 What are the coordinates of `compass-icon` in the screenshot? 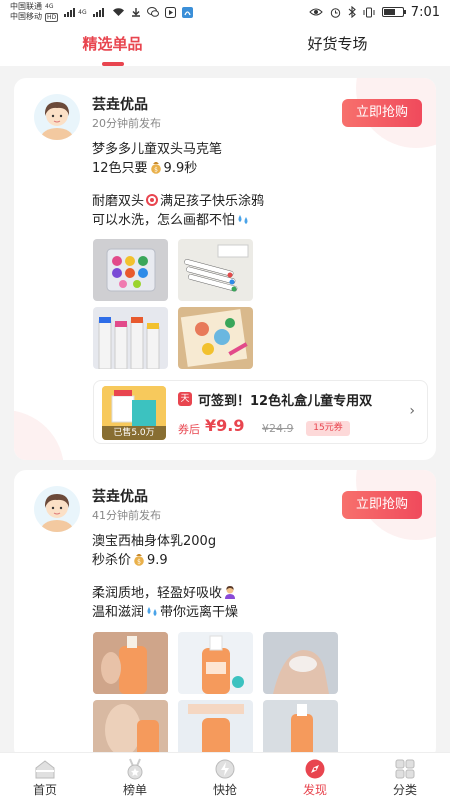 It's located at (315, 769).